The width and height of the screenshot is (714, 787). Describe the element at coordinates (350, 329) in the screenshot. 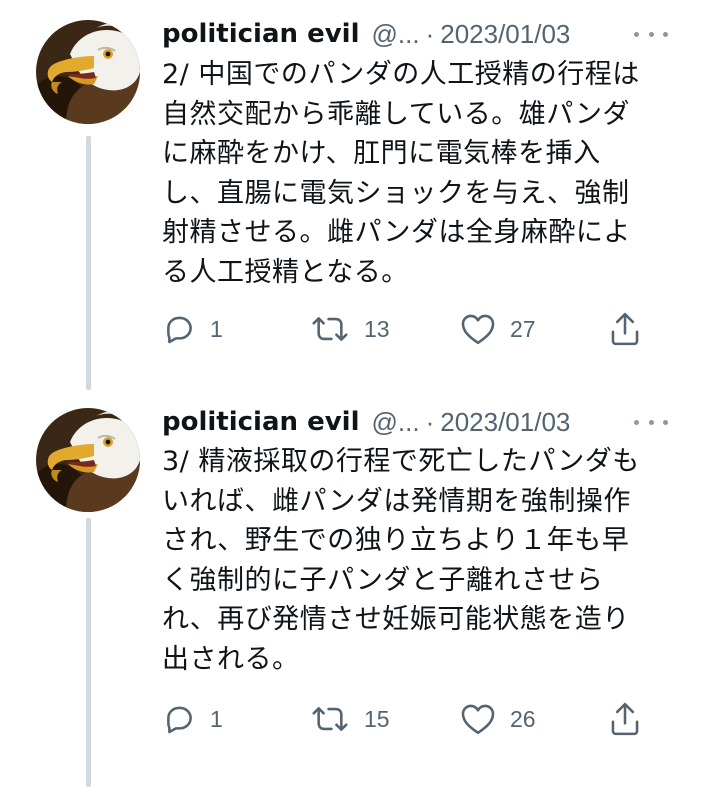

I see `retweet-button: 13` at that location.